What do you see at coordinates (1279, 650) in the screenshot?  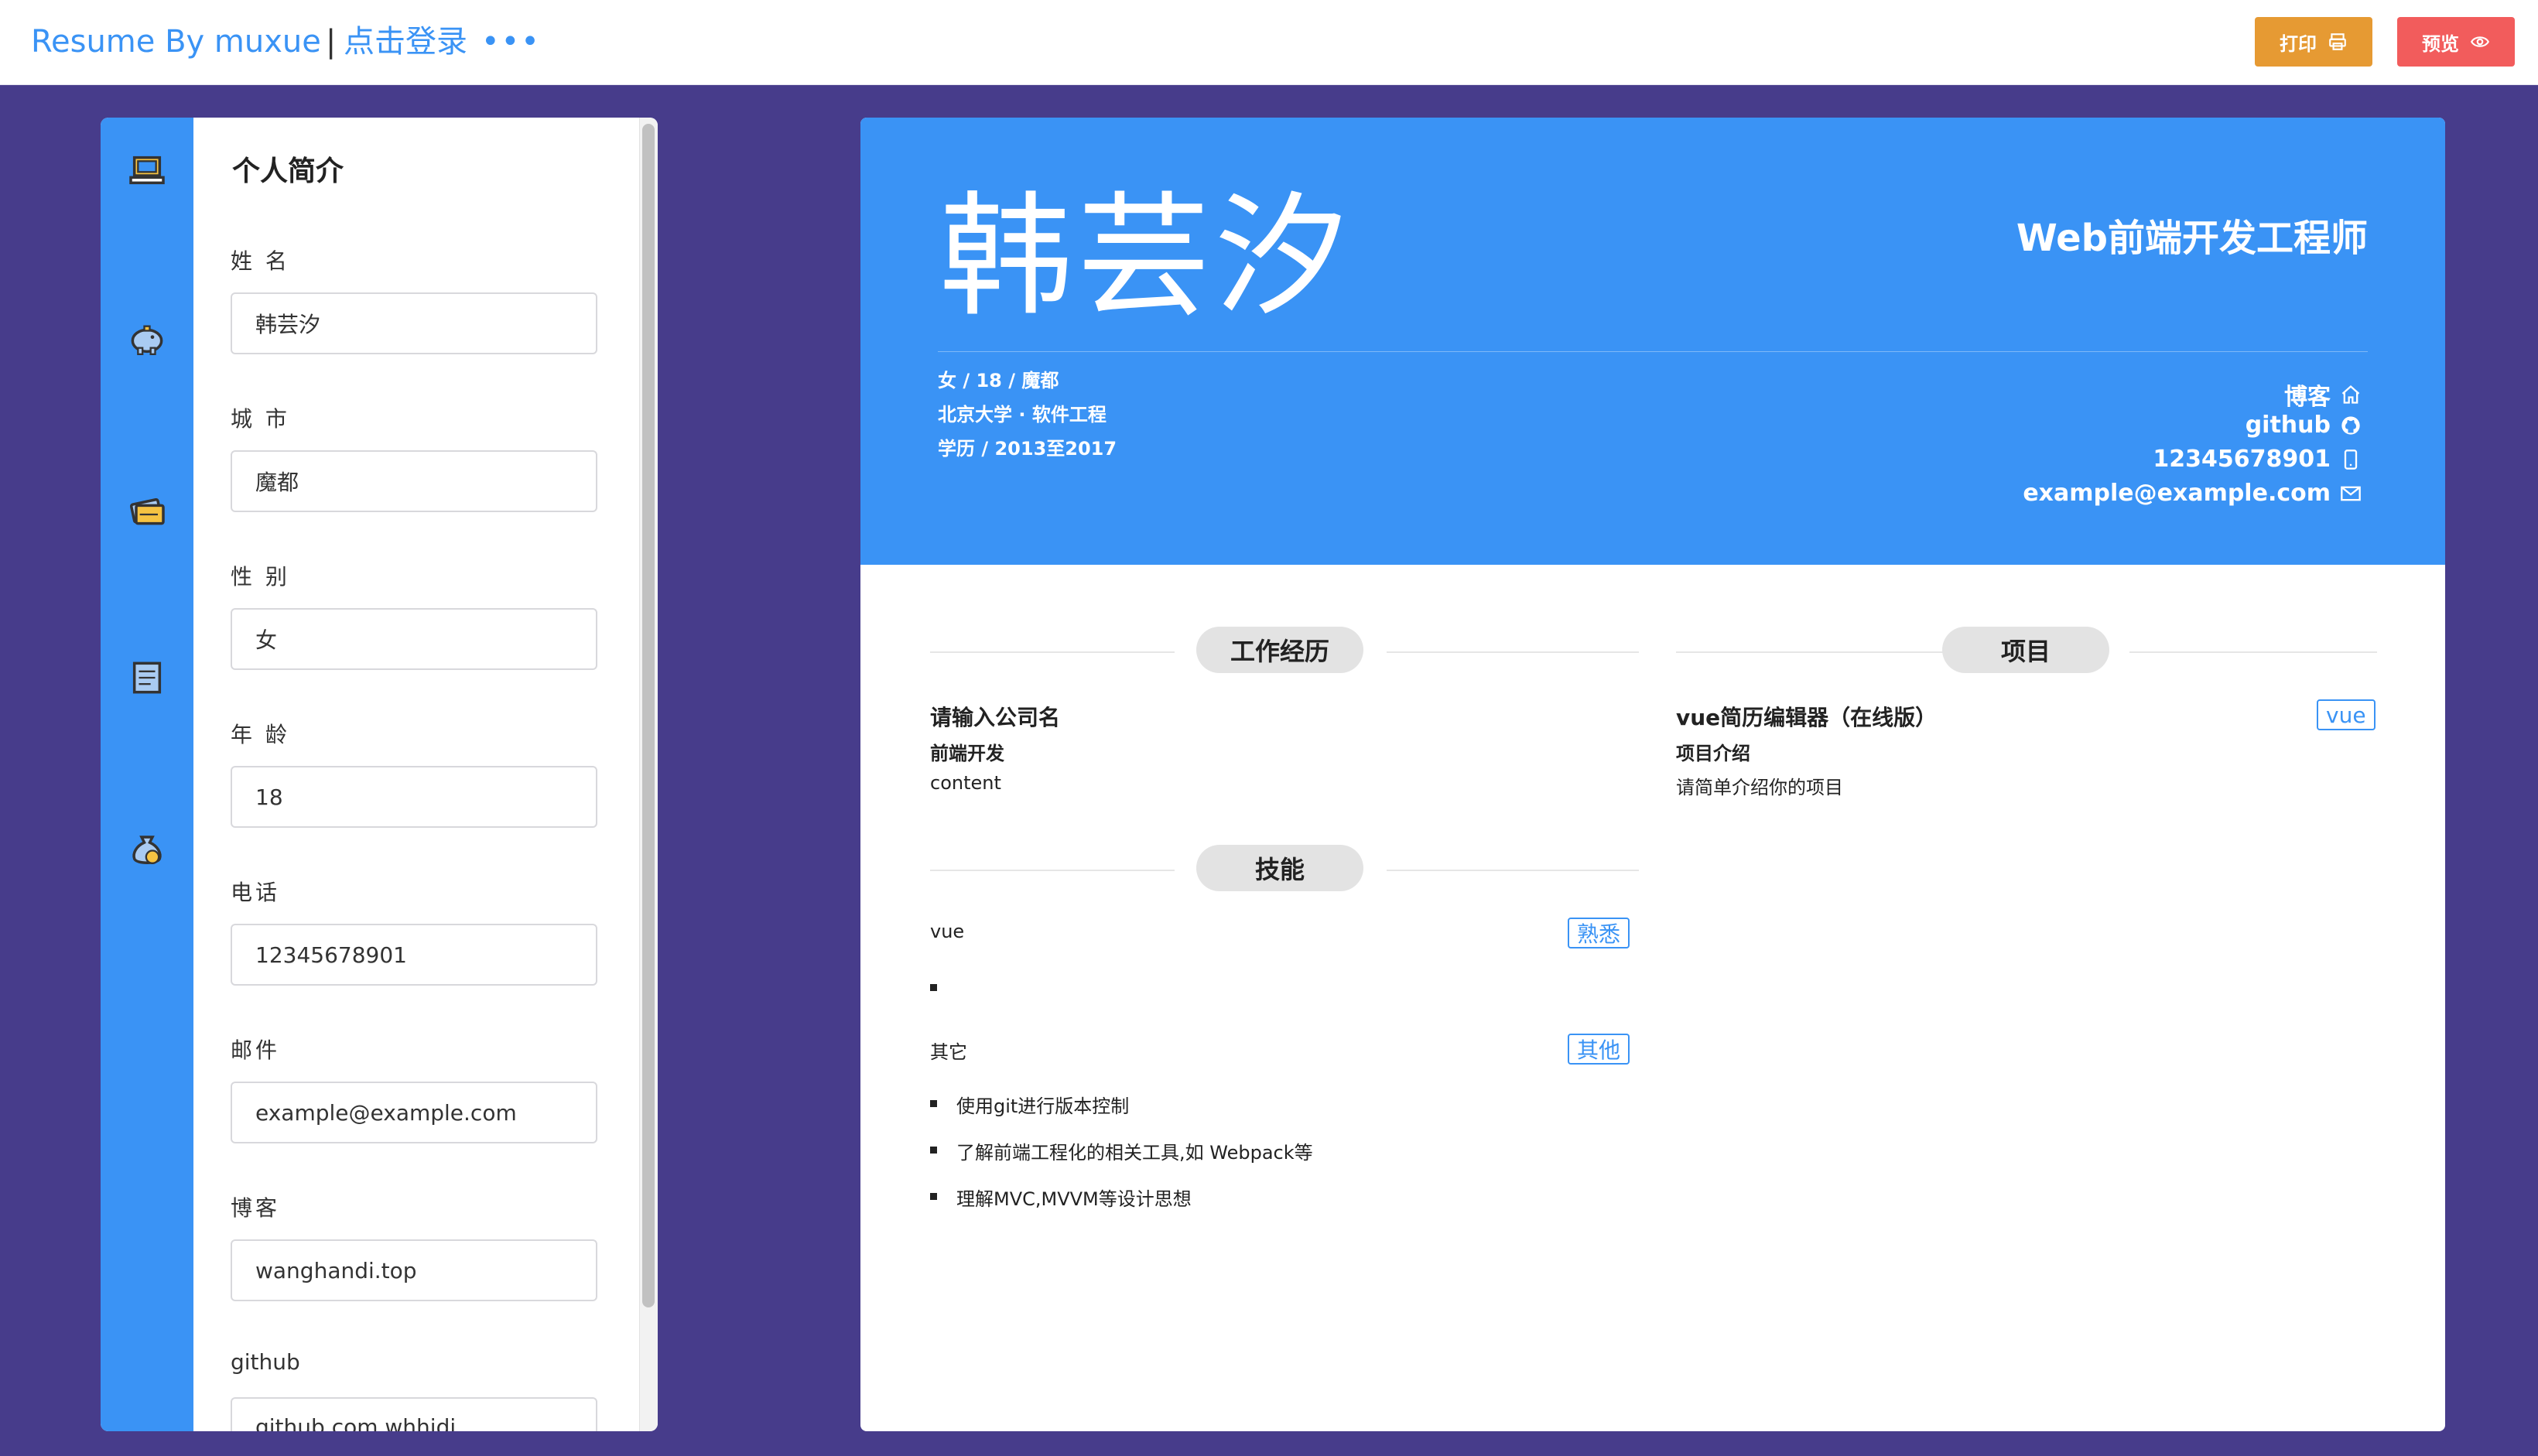 I see `work-heading: 工作经历` at bounding box center [1279, 650].